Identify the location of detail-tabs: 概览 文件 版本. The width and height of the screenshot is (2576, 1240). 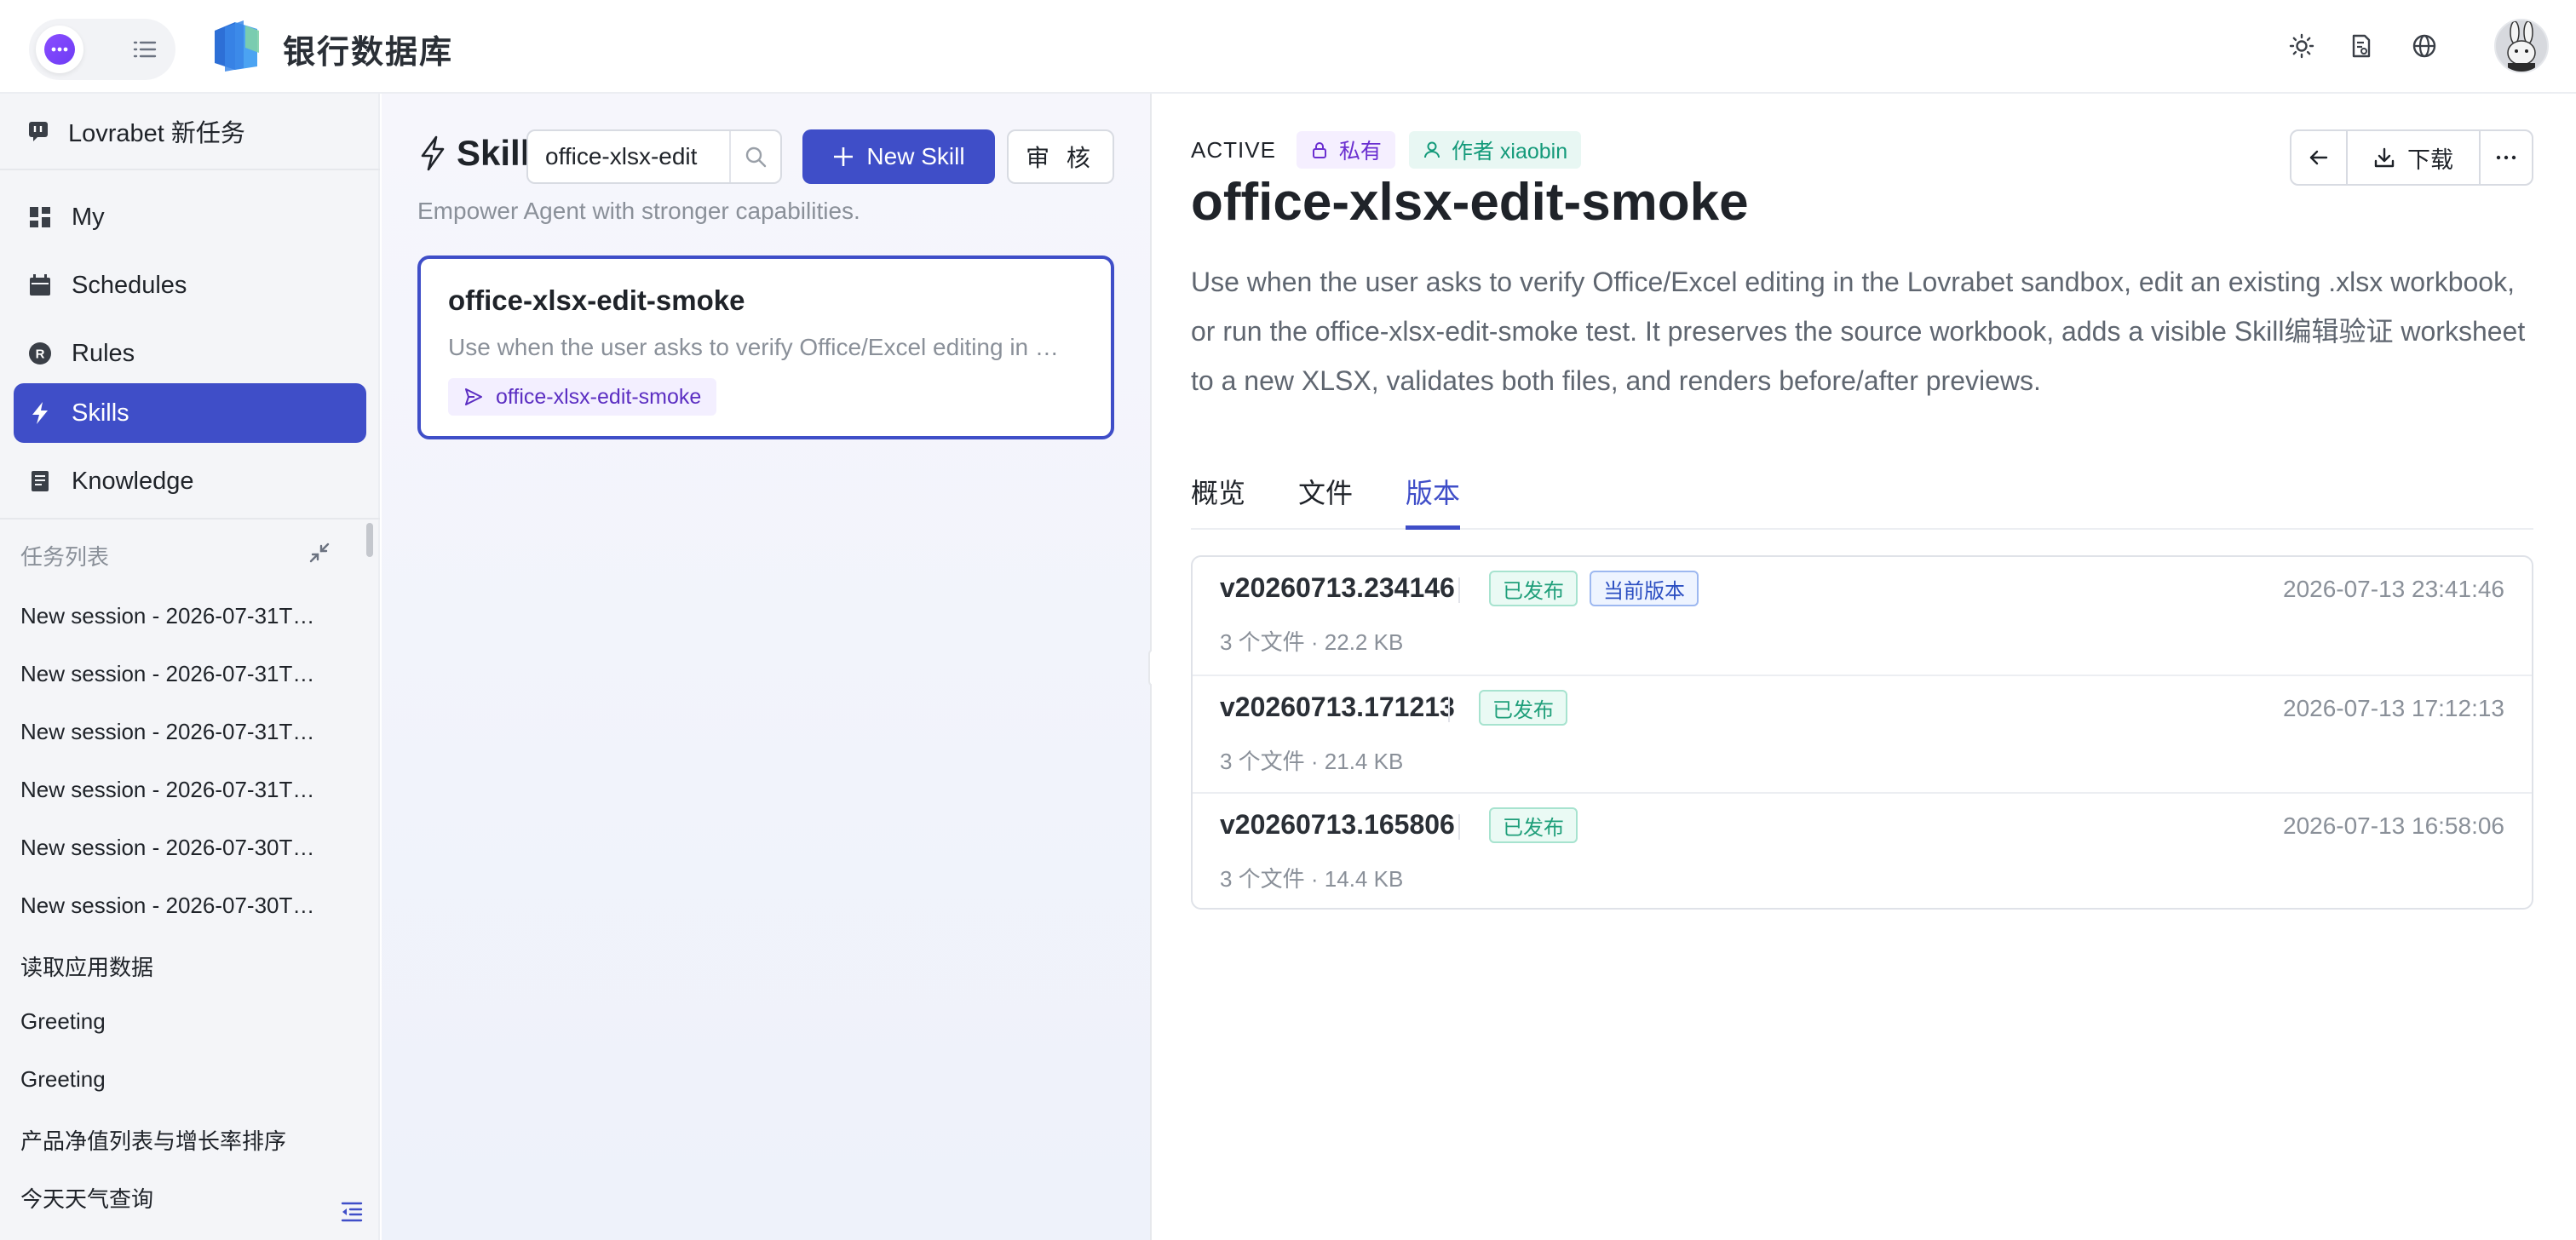
(1862, 490).